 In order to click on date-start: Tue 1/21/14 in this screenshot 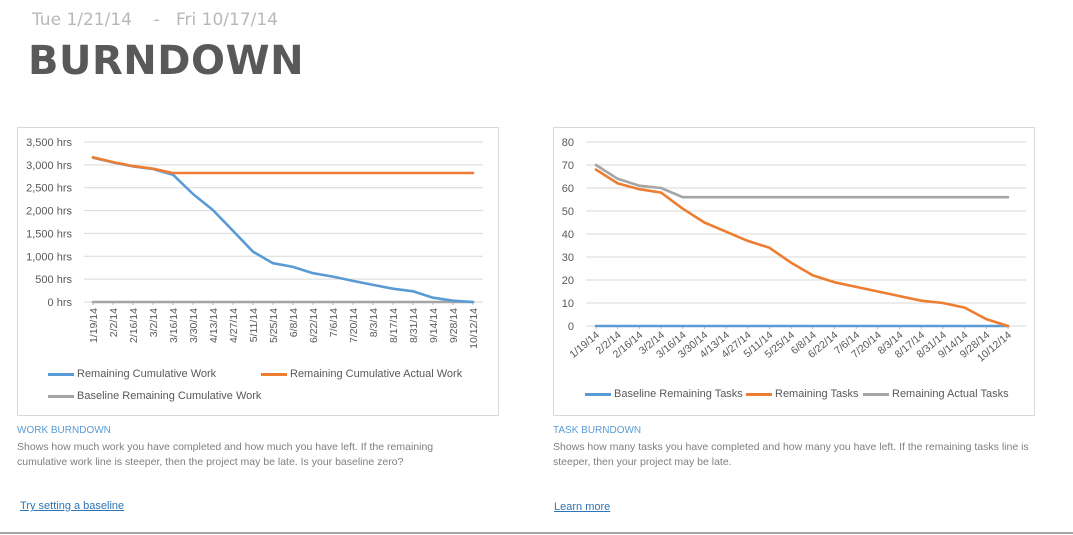, I will do `click(82, 20)`.